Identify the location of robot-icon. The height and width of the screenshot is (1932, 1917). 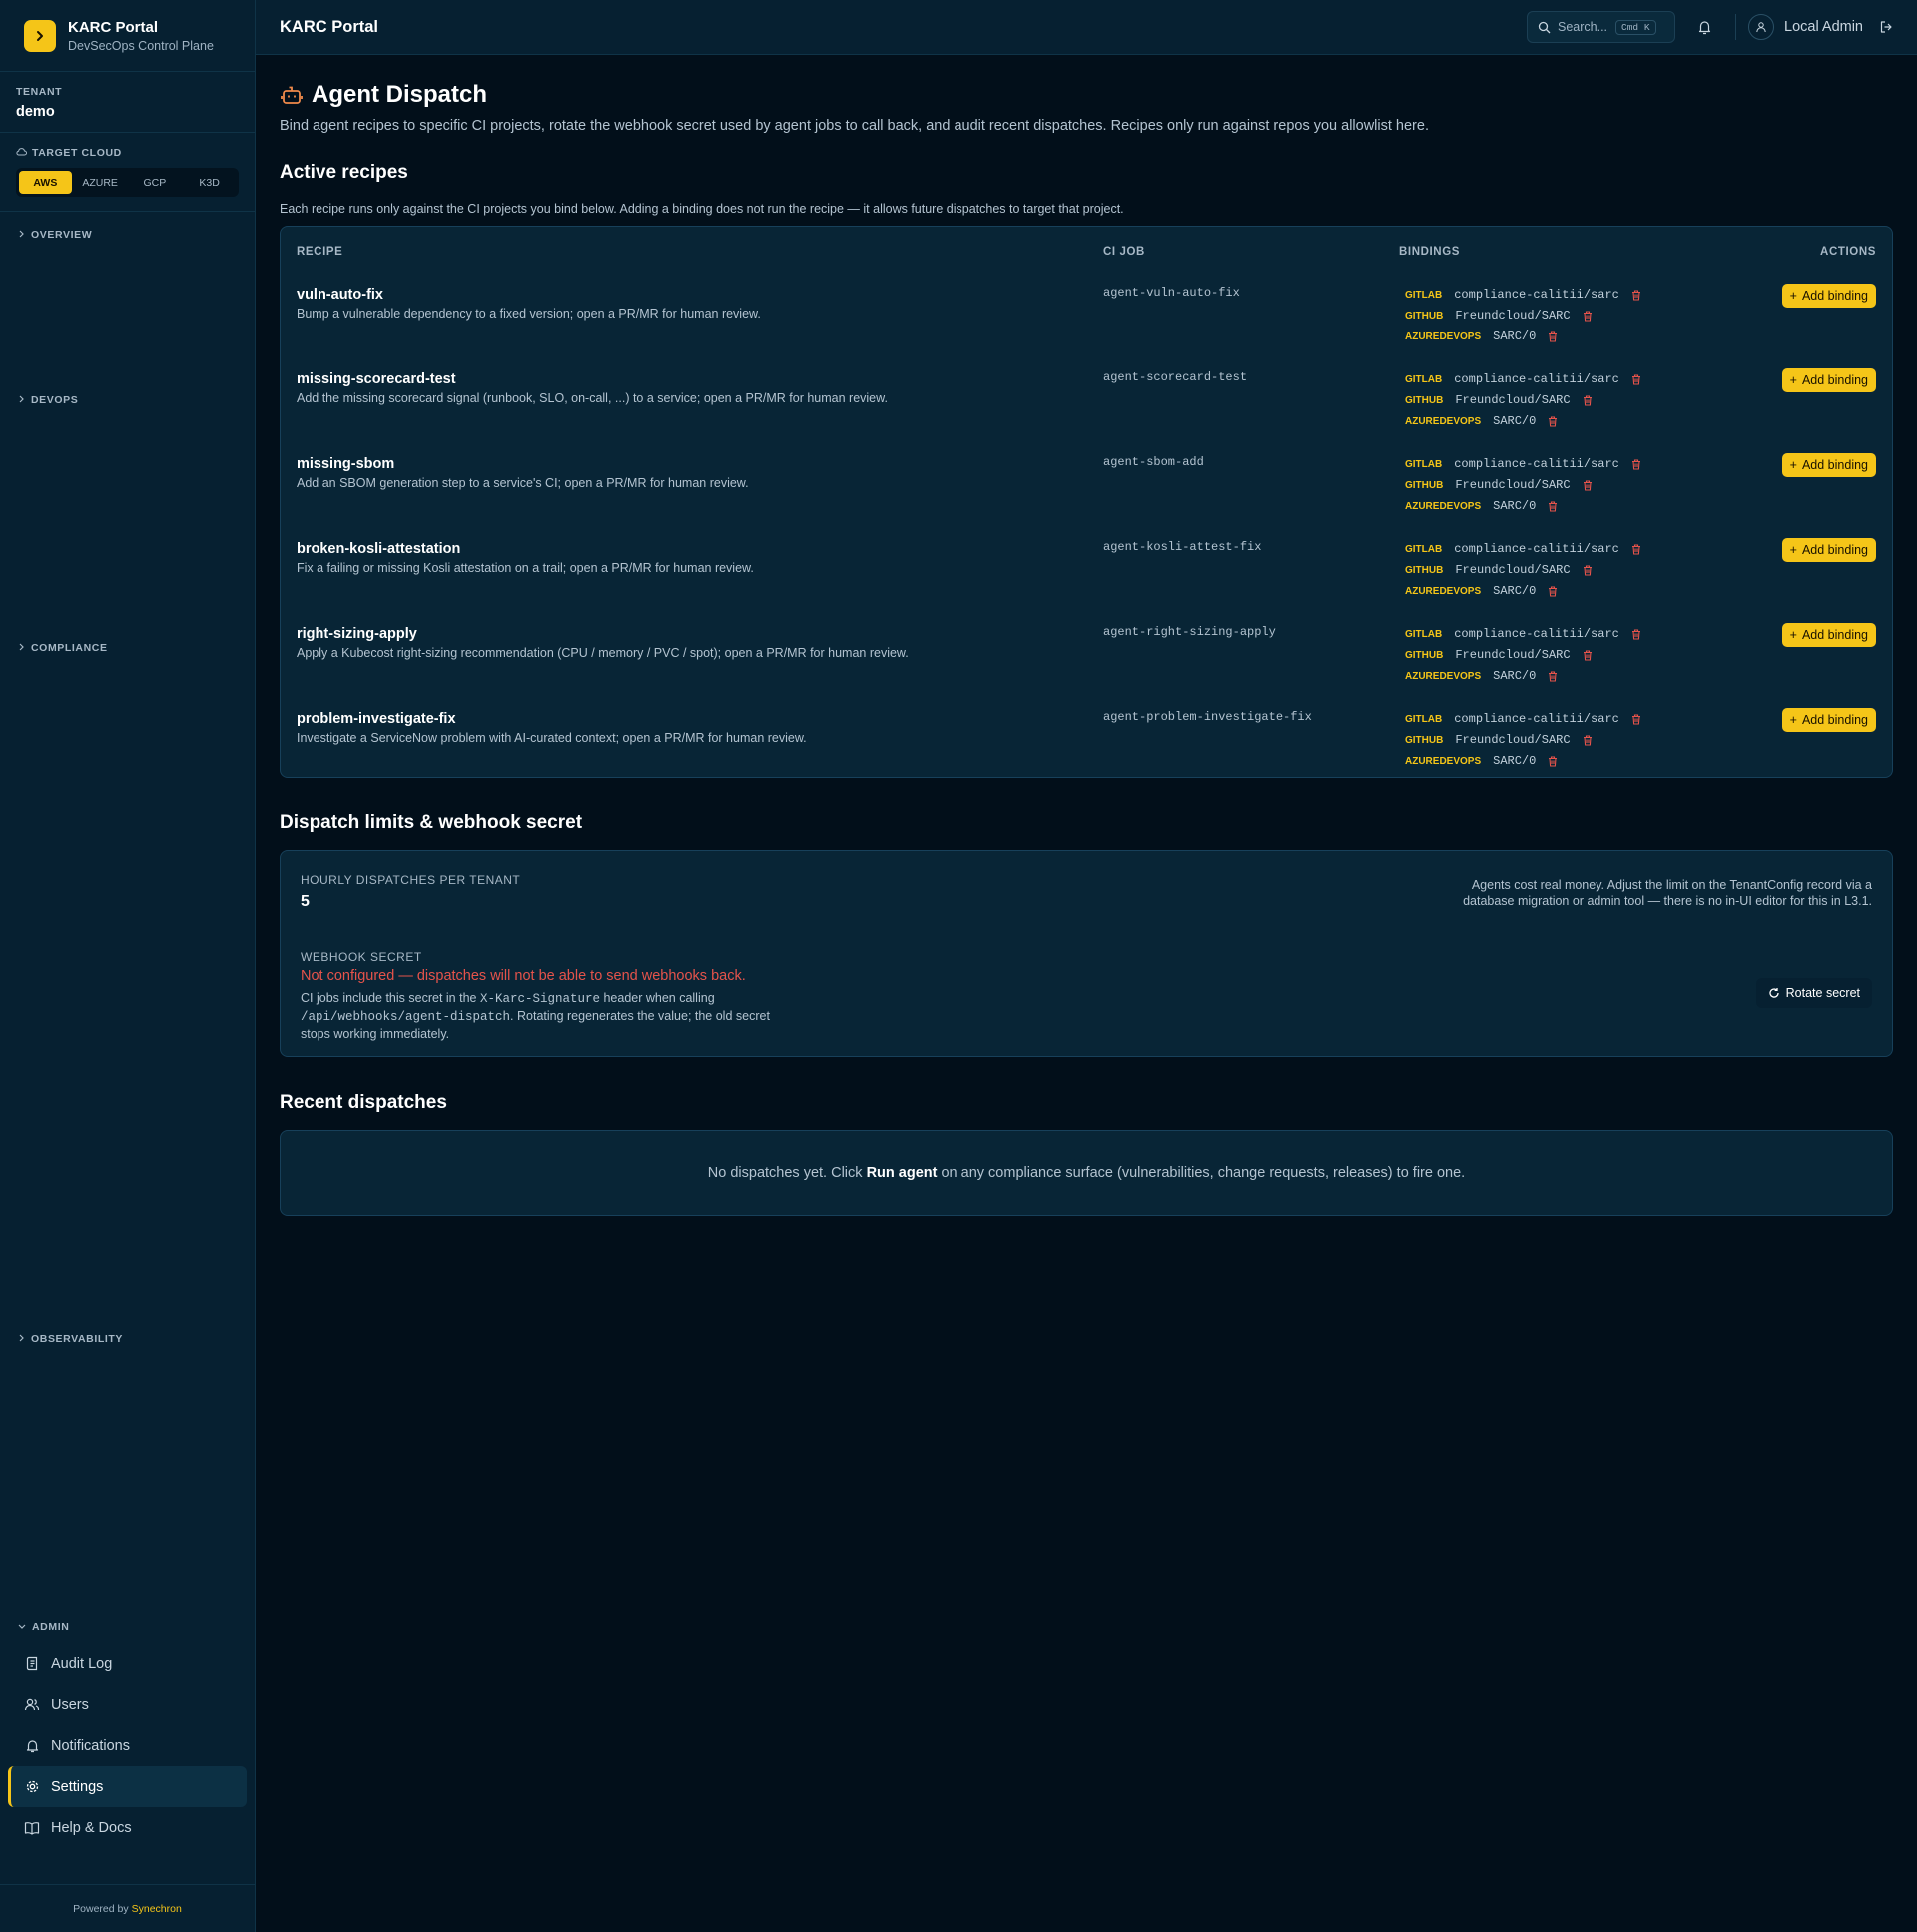
(292, 95).